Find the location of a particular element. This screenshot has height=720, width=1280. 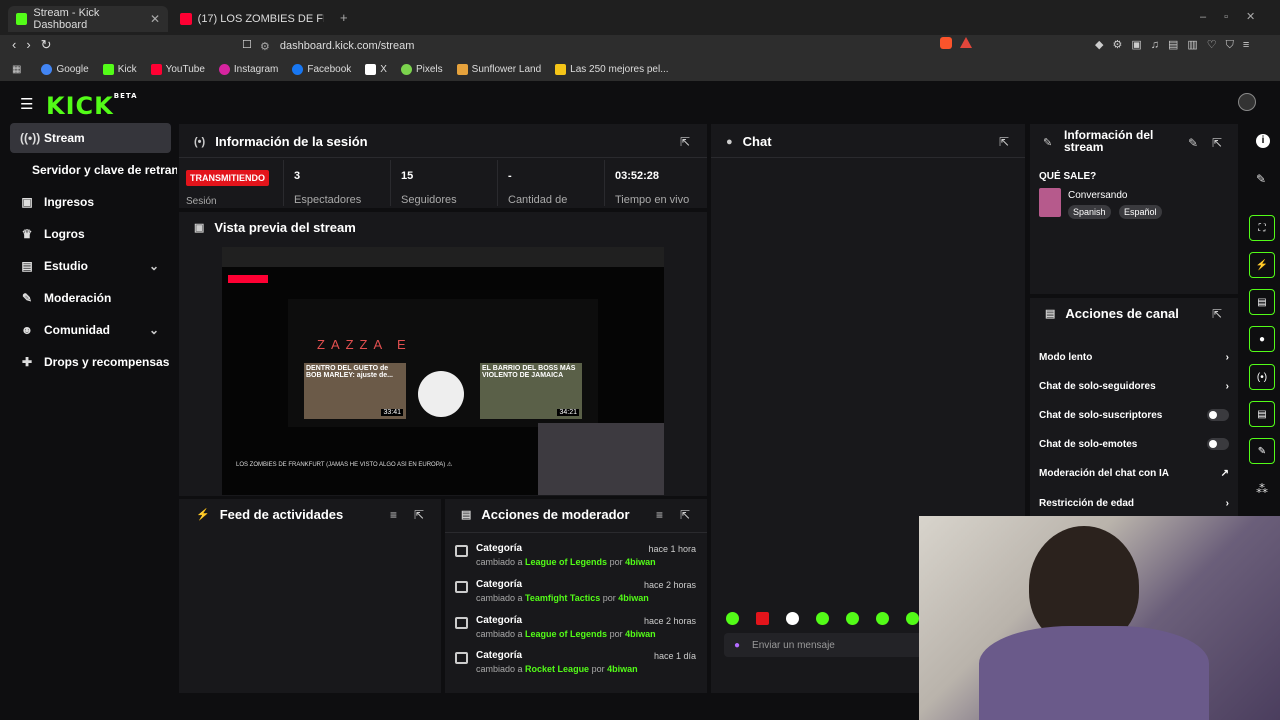

info-icon: i is located at coordinates (1263, 141).